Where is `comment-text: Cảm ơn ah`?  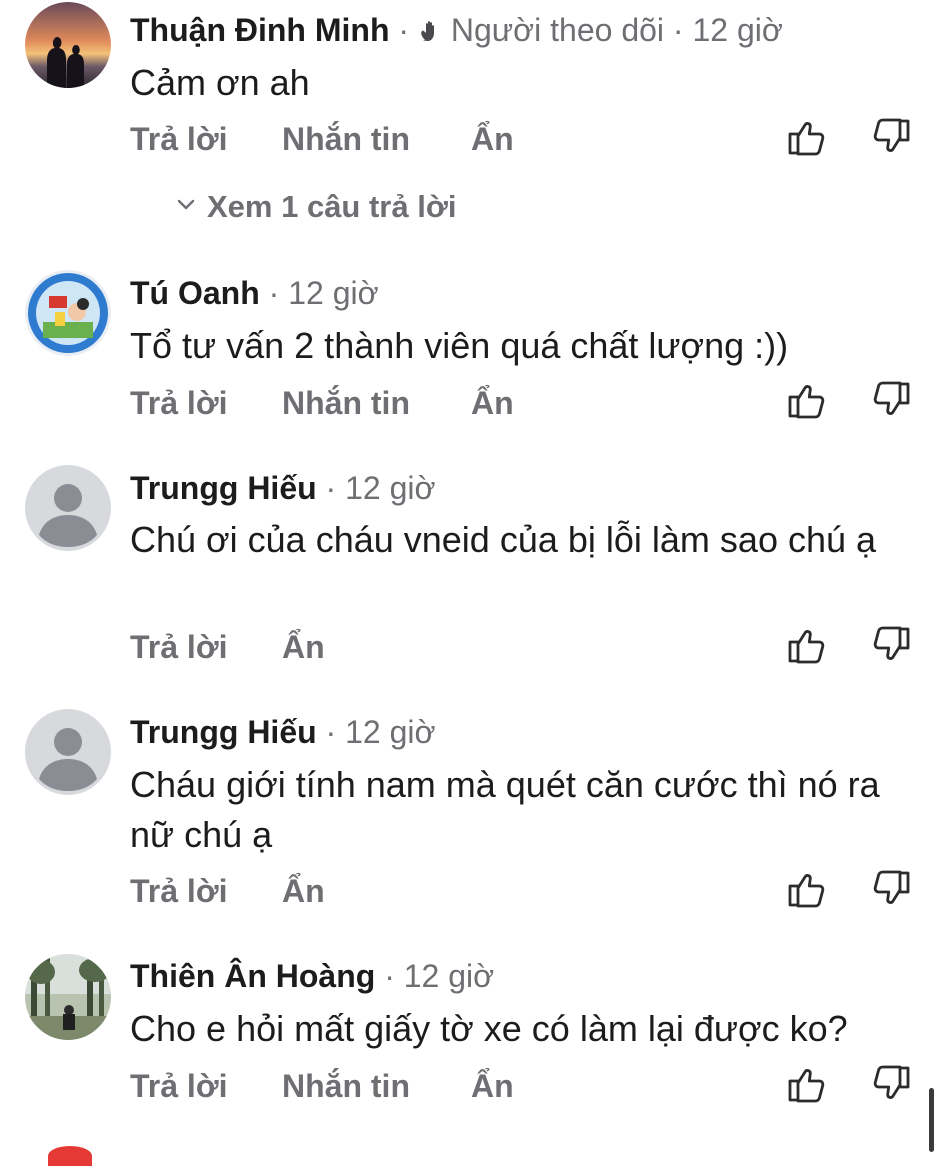
comment-text: Cảm ơn ah is located at coordinates (220, 82).